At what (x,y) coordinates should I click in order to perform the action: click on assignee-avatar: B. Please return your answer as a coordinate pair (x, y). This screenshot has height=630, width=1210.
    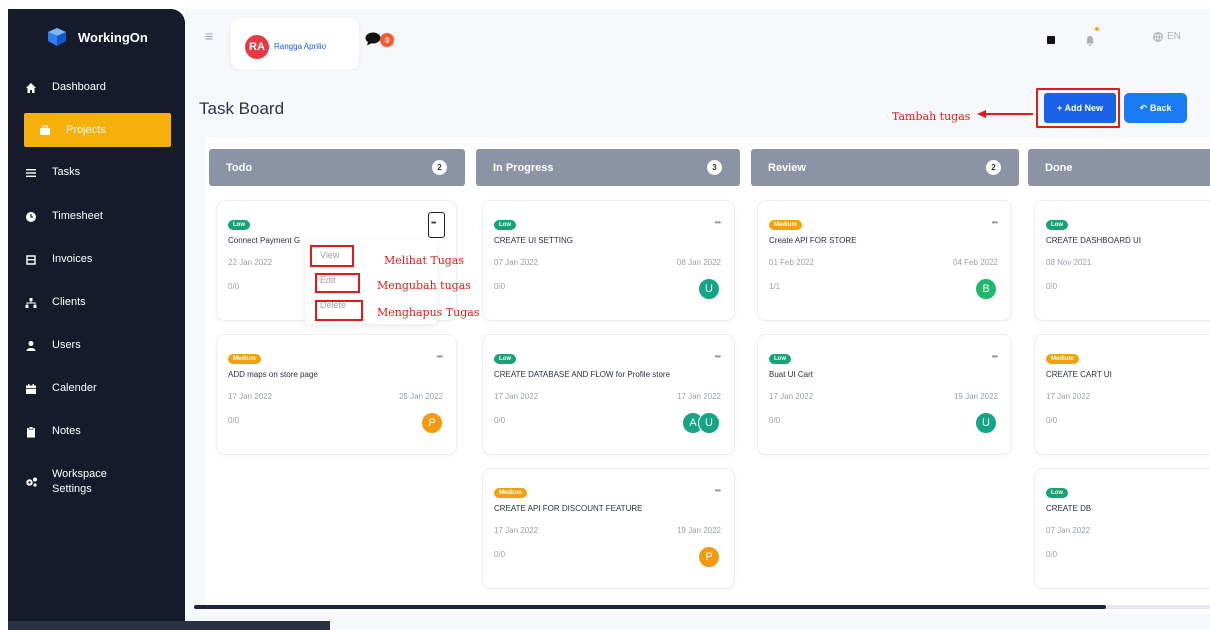
    Looking at the image, I should click on (986, 289).